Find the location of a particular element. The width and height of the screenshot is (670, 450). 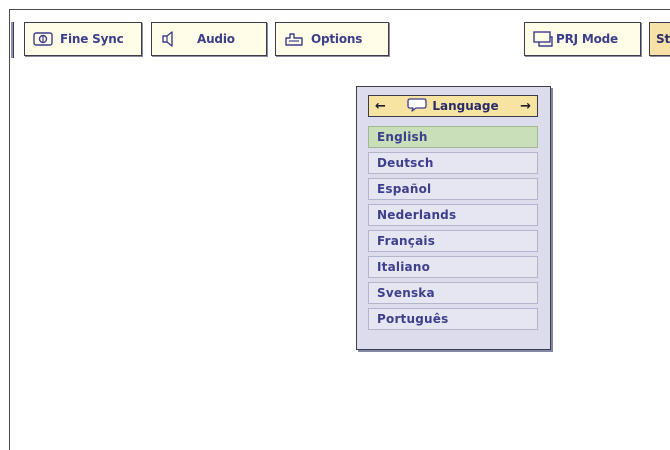

left-arrow-icon: ← is located at coordinates (380, 106).